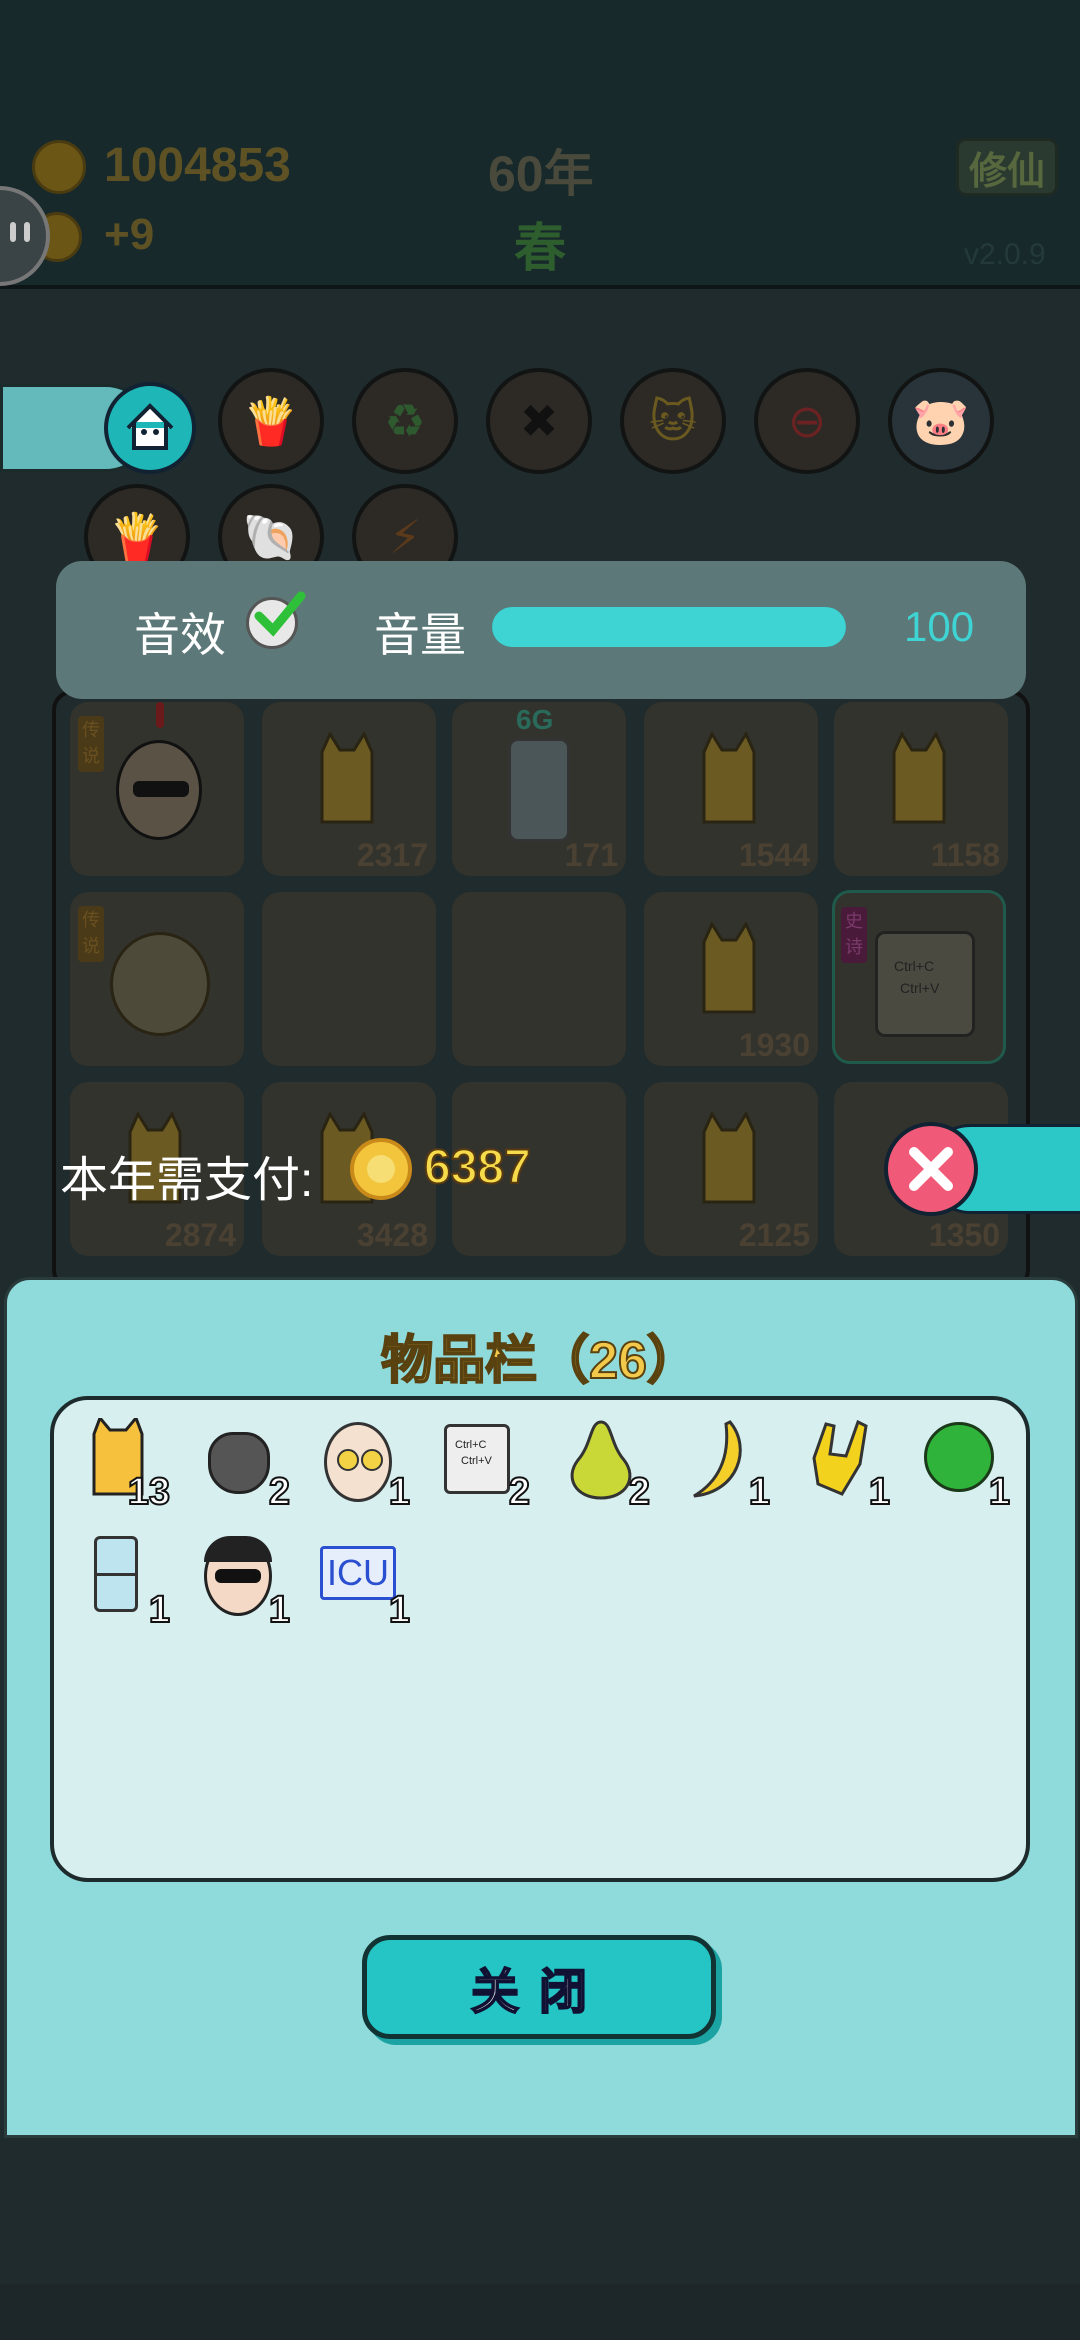 The height and width of the screenshot is (2340, 1080). What do you see at coordinates (392, 855) in the screenshot?
I see `cell-value: 2317` at bounding box center [392, 855].